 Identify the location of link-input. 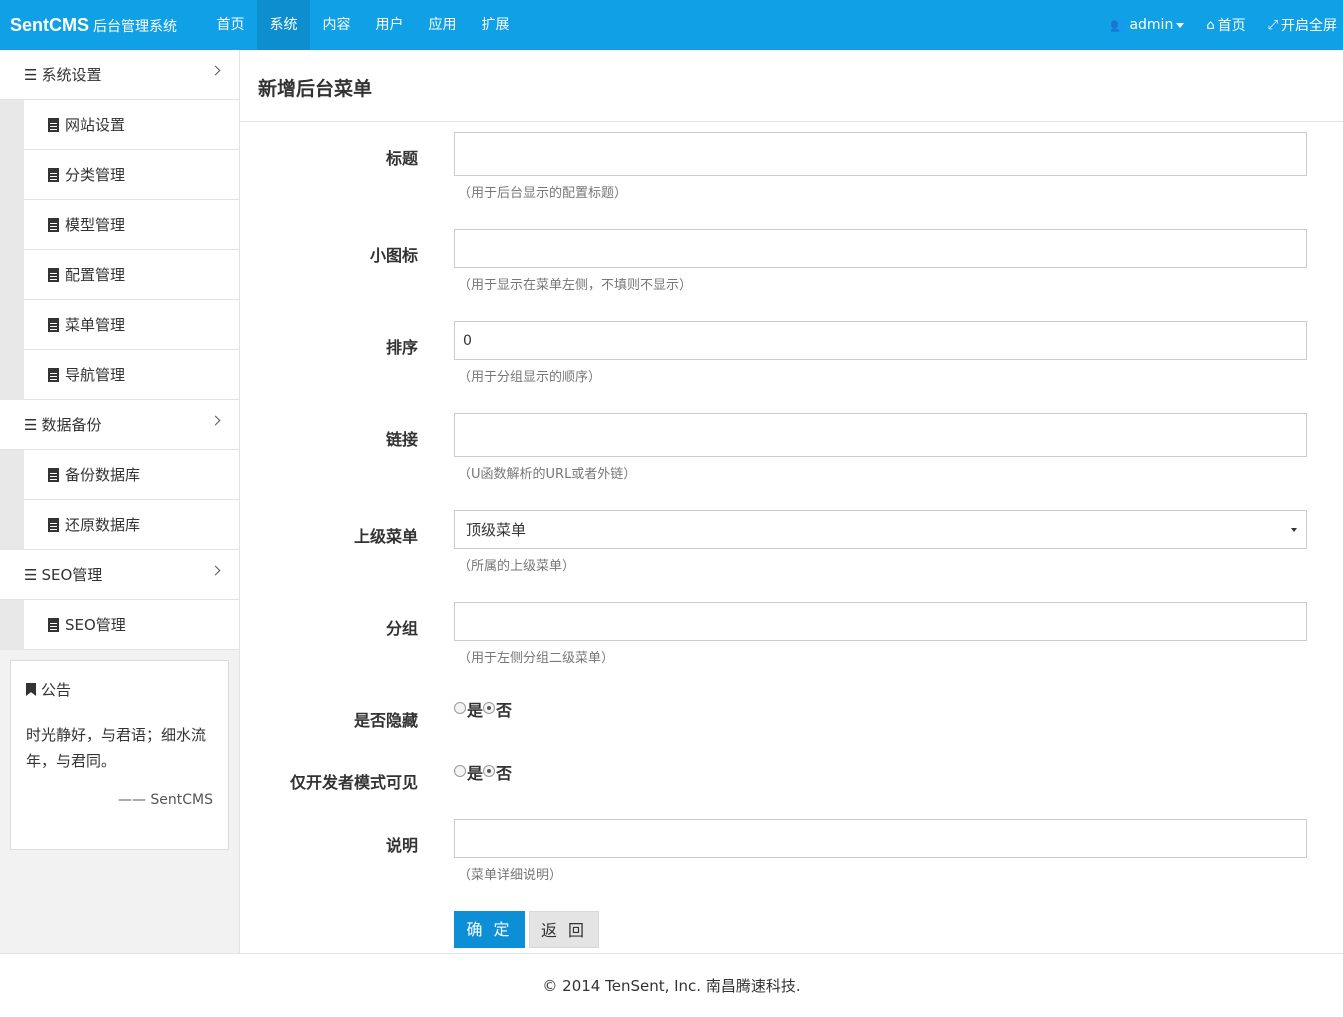
(880, 435).